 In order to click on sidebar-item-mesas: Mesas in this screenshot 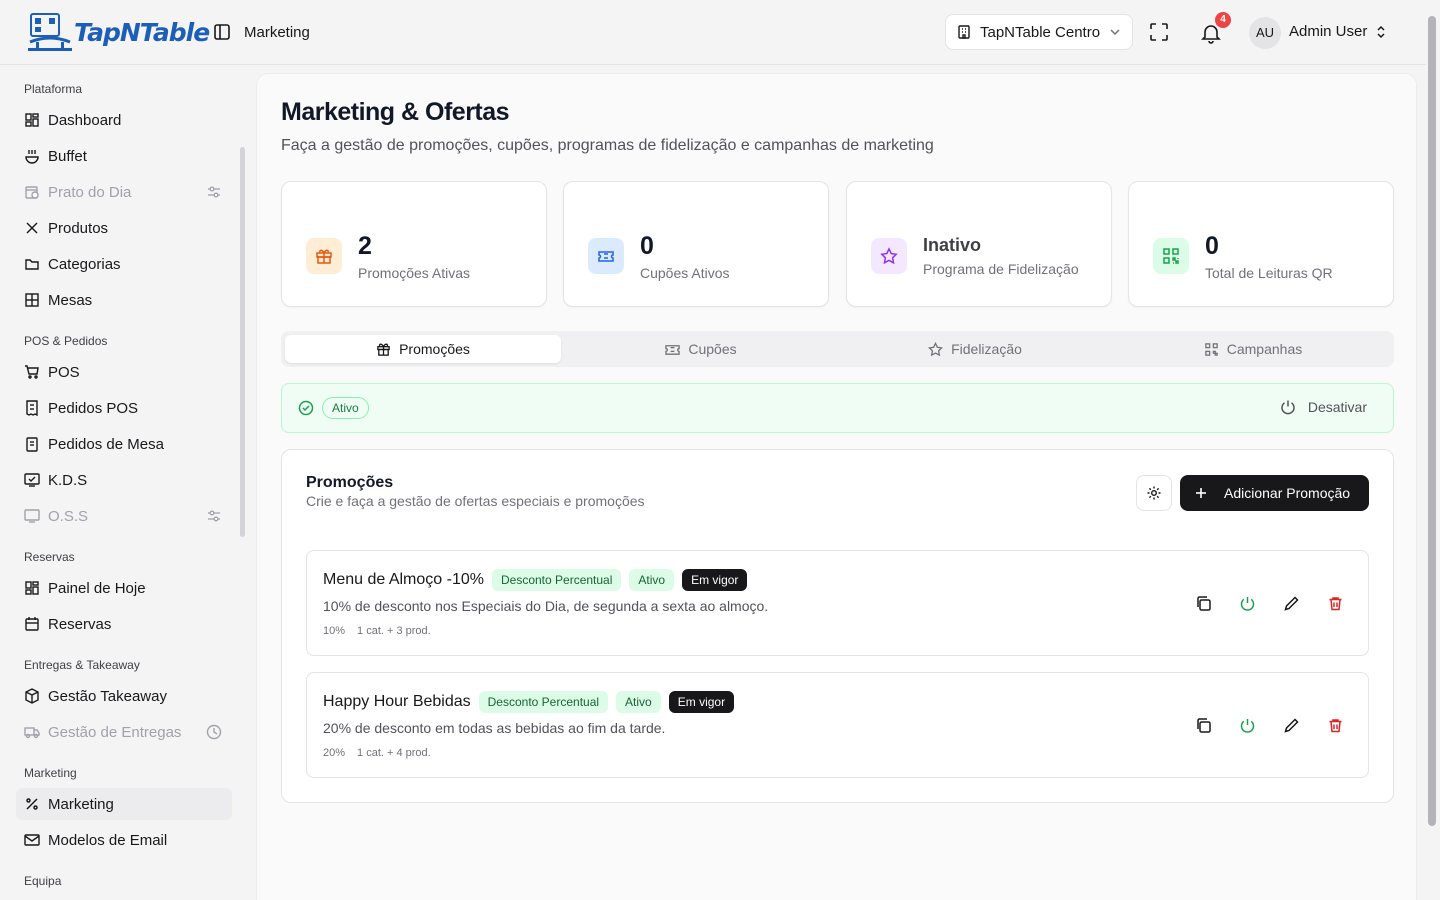, I will do `click(124, 300)`.